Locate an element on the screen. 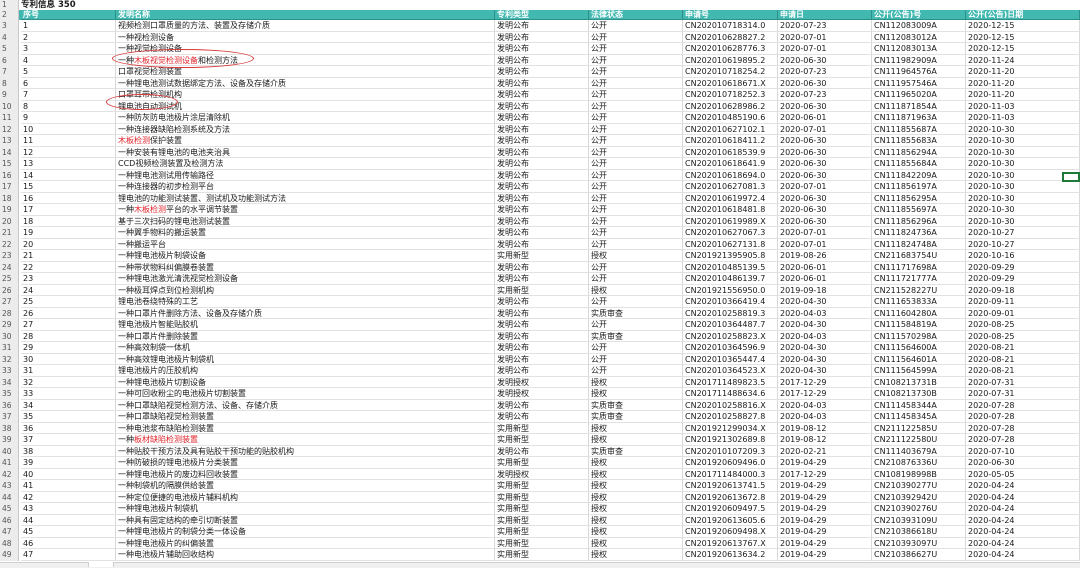 The height and width of the screenshot is (568, 1080). col-application-date: 2017-12-29 is located at coordinates (825, 382).